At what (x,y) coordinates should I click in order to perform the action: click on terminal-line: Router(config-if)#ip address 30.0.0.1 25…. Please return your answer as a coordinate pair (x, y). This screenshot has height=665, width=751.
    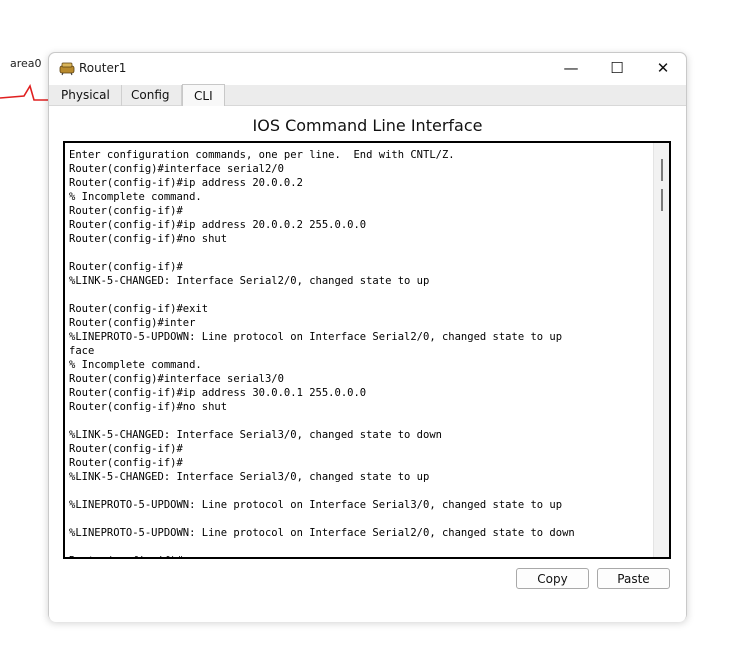
    Looking at the image, I should click on (218, 393).